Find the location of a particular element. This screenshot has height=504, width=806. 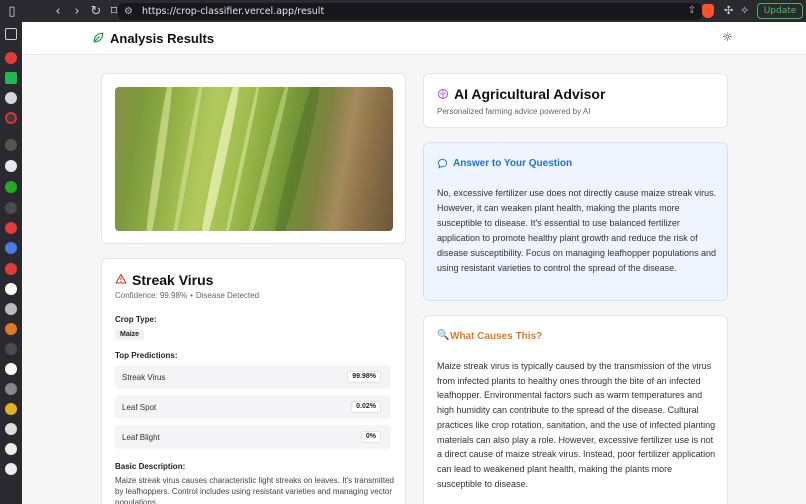

update-button: Update is located at coordinates (780, 11).